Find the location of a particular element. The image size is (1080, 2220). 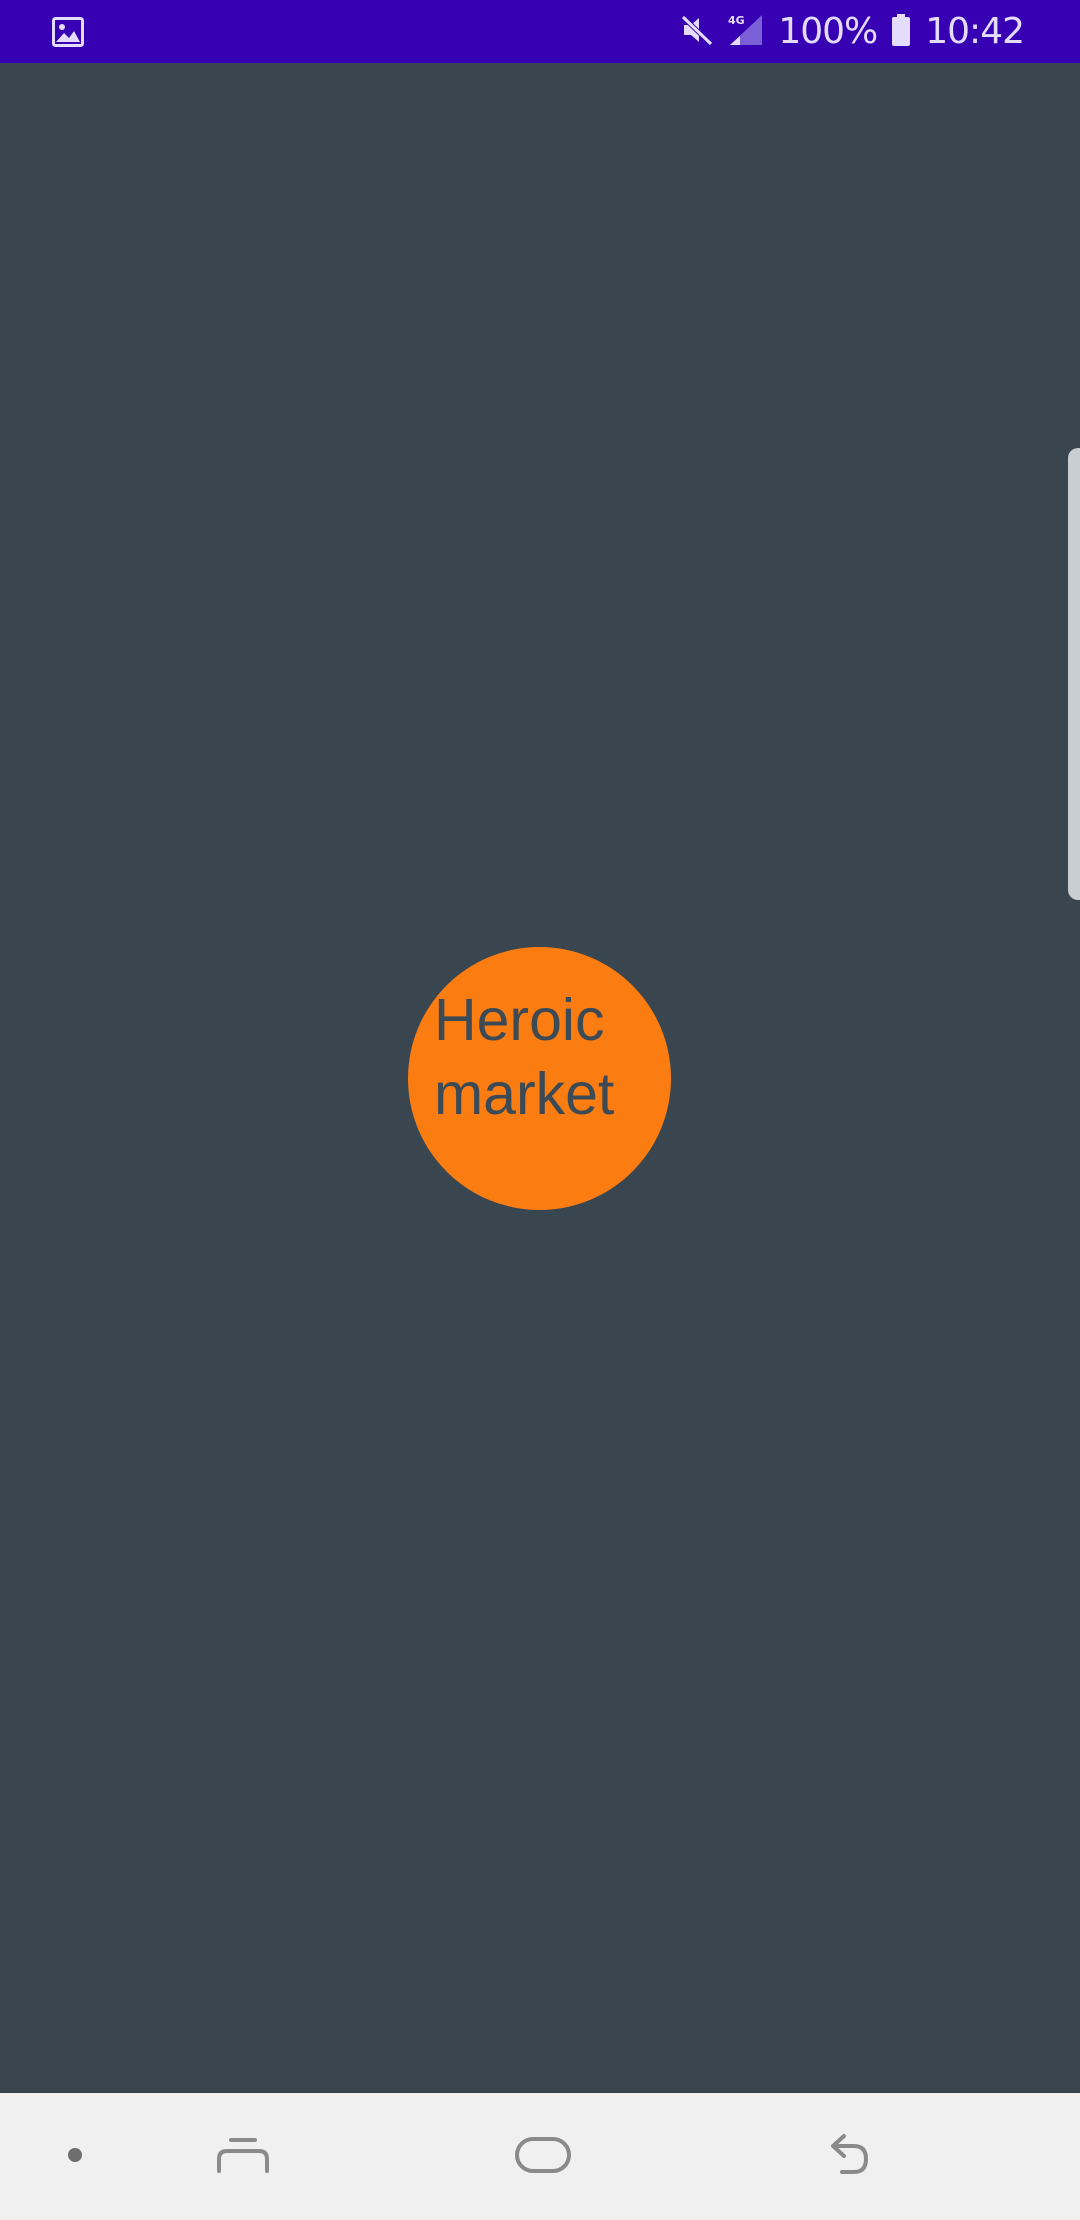

logo-text: Heroic market is located at coordinates (524, 1057).